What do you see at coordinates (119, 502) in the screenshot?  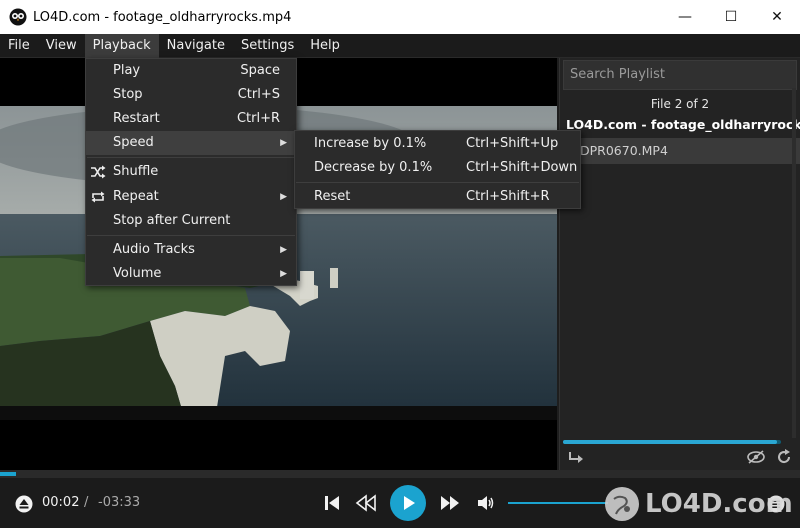 I see `remaining-time: -03:33` at bounding box center [119, 502].